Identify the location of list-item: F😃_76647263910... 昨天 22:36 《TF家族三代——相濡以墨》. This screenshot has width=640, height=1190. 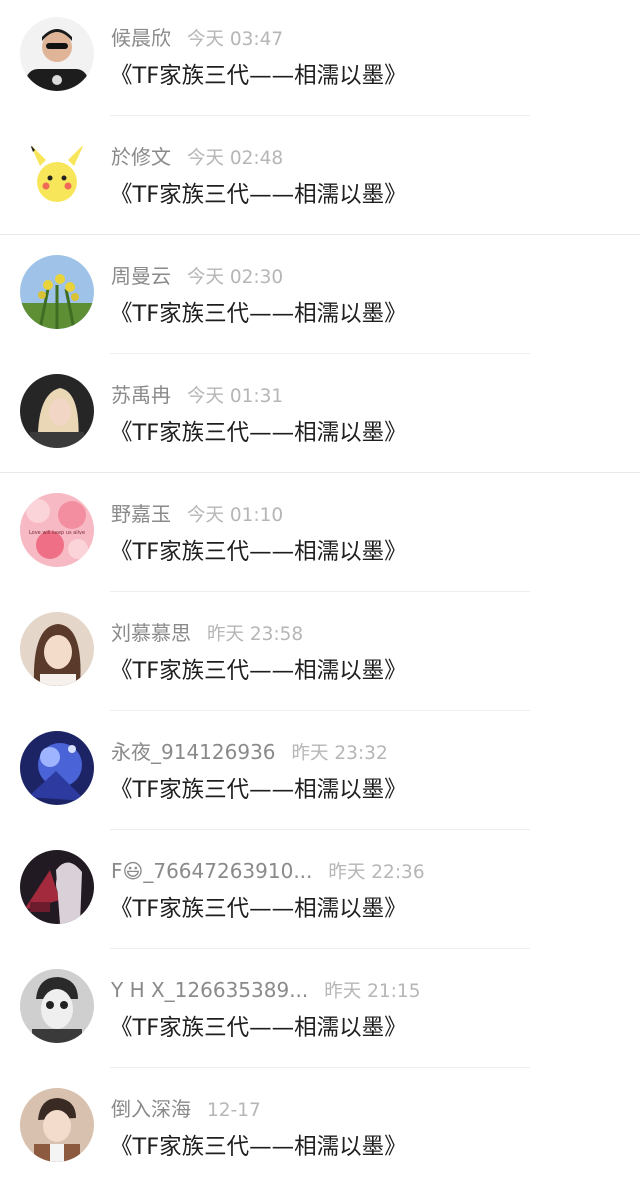
(320, 892).